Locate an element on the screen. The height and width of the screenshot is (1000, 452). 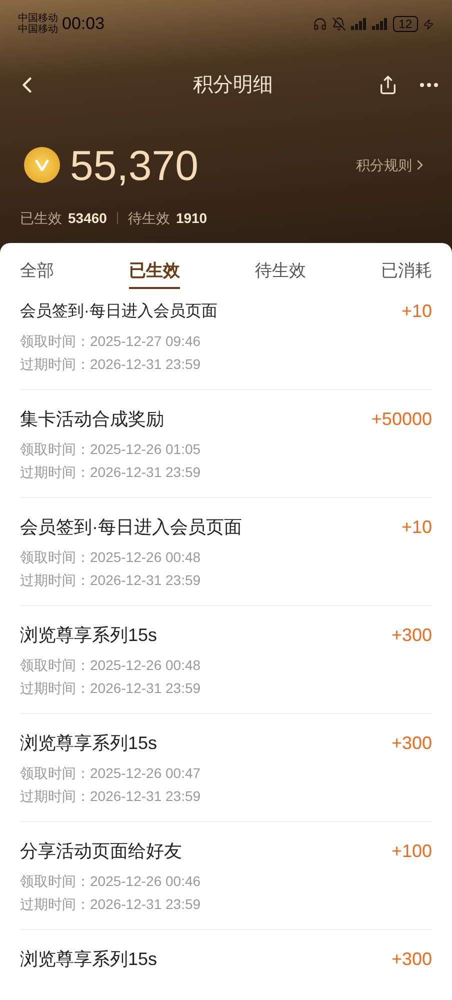
charging-icon is located at coordinates (428, 24).